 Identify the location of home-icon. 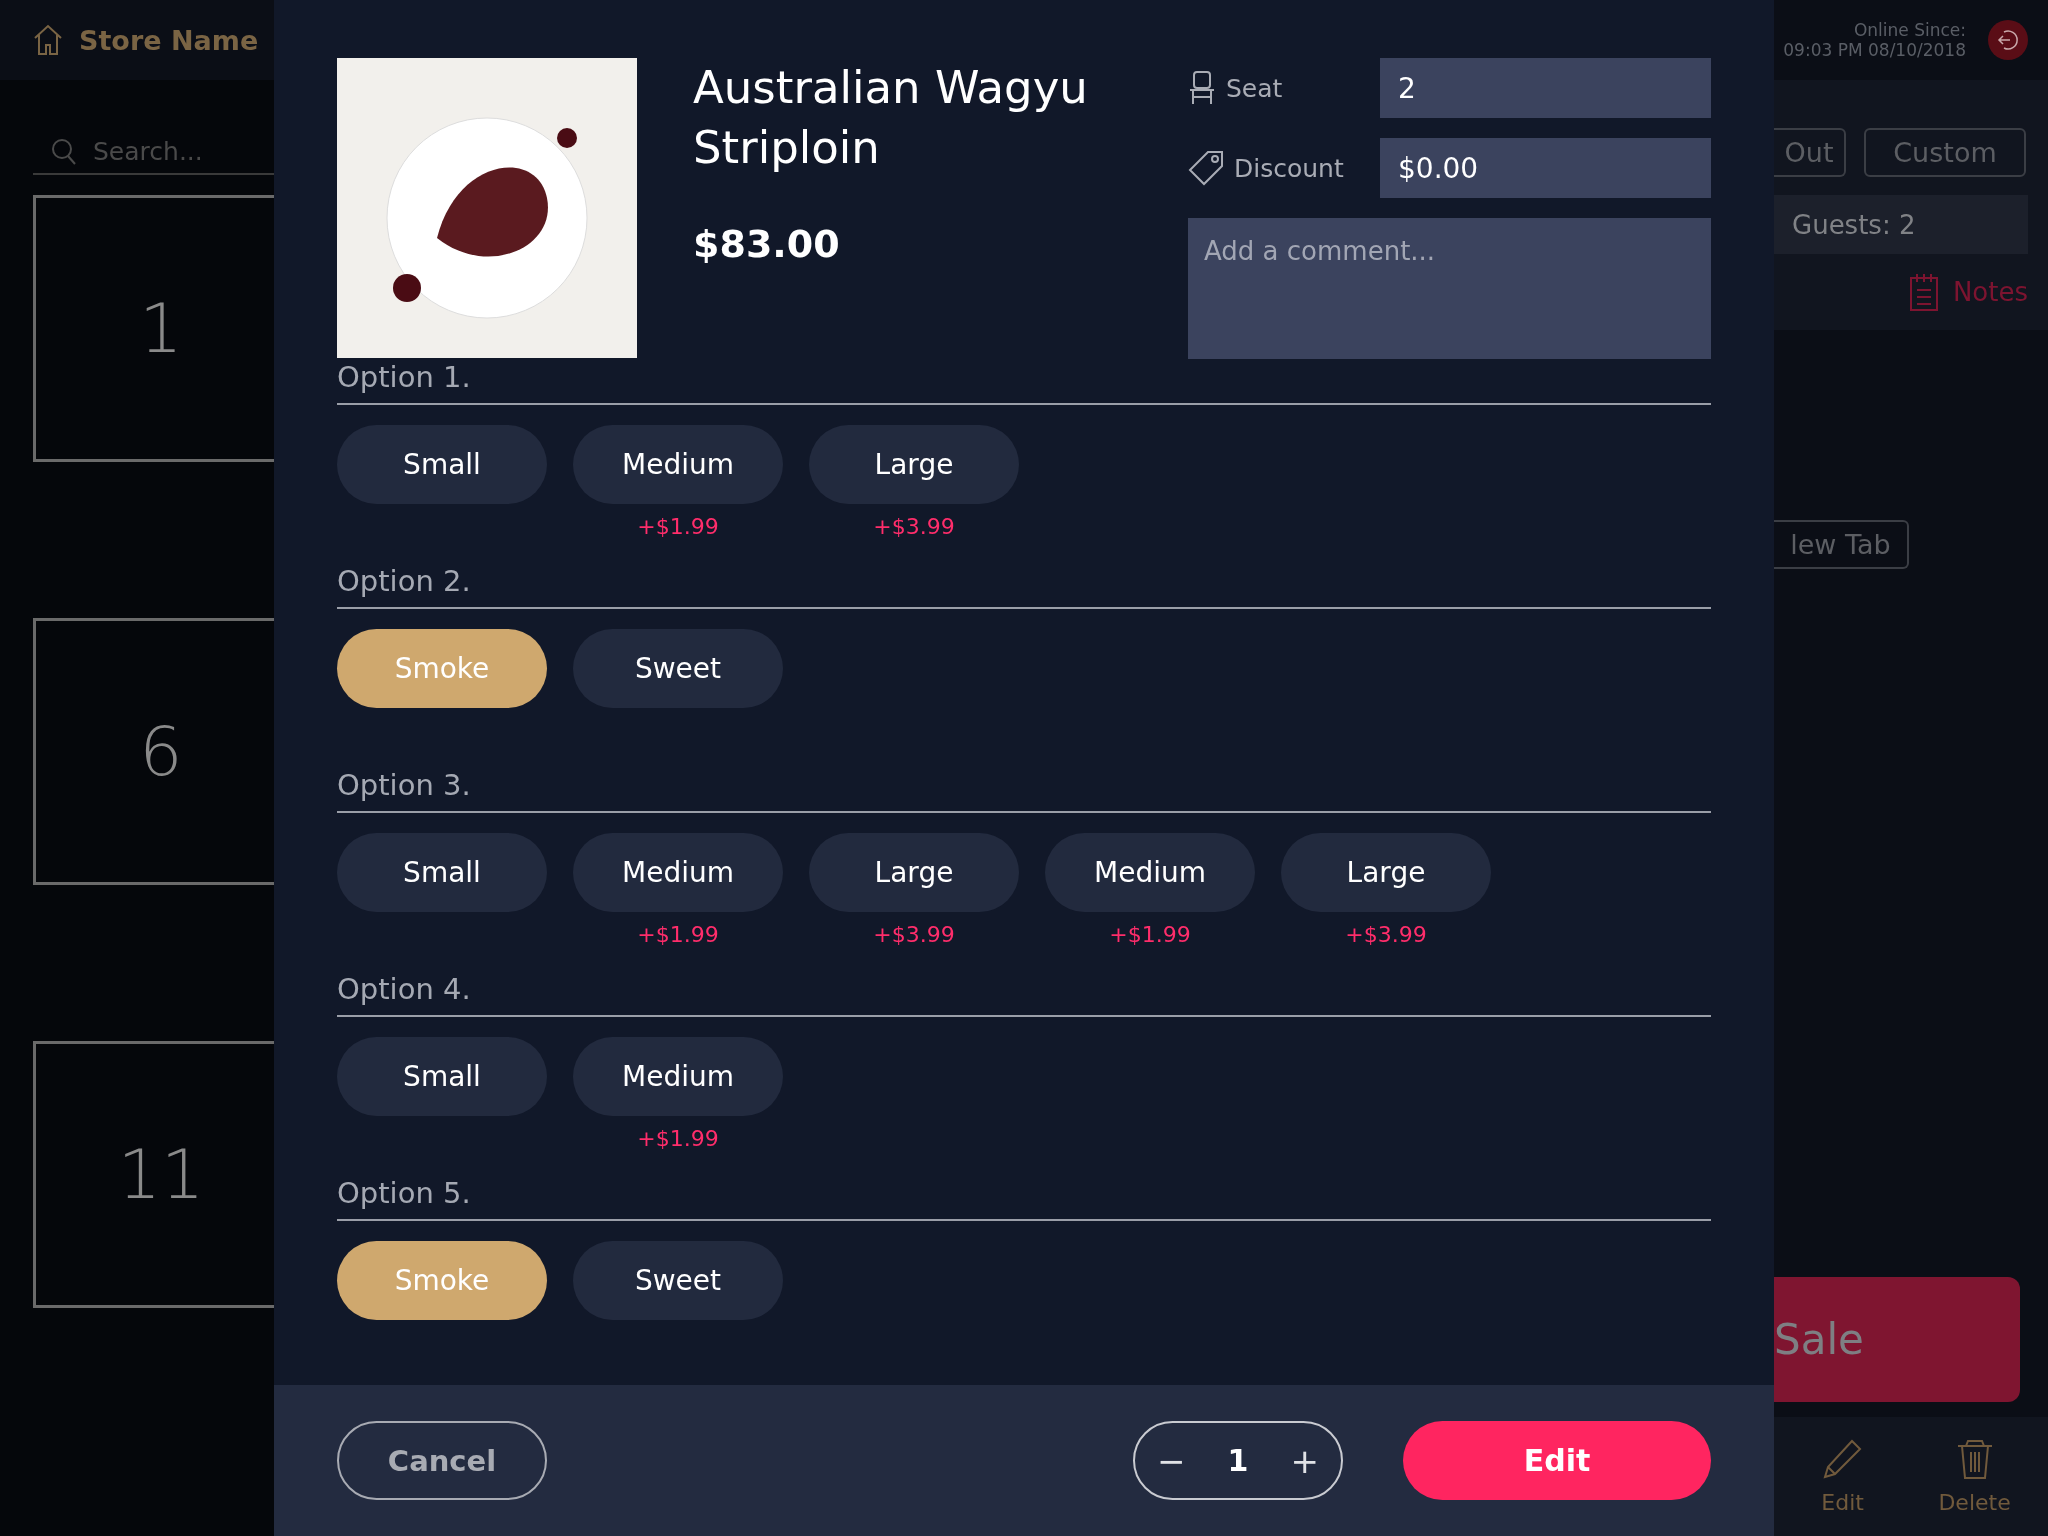
(48, 40).